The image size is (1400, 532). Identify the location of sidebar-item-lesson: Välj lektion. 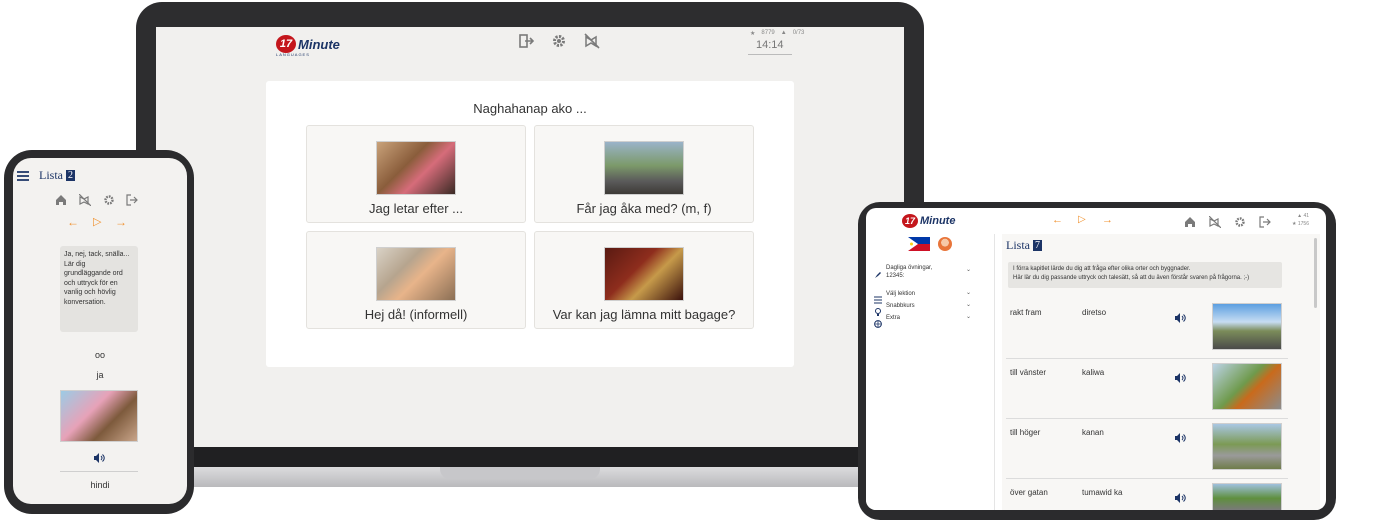
(900, 294).